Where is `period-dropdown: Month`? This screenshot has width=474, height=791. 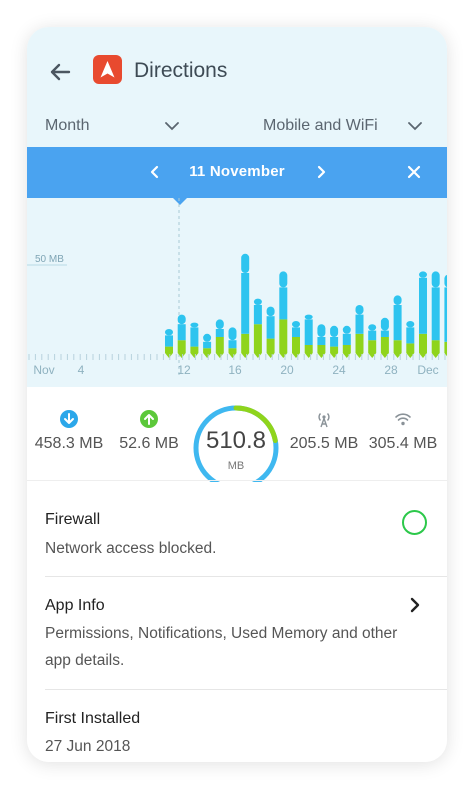 period-dropdown: Month is located at coordinates (112, 126).